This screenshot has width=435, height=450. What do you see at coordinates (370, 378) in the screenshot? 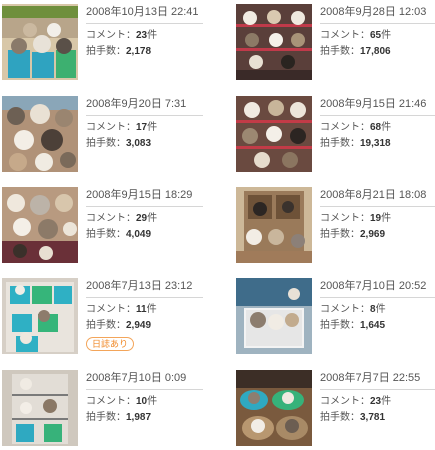
I see `entry-date: 2008年7月7日 22:55` at bounding box center [370, 378].